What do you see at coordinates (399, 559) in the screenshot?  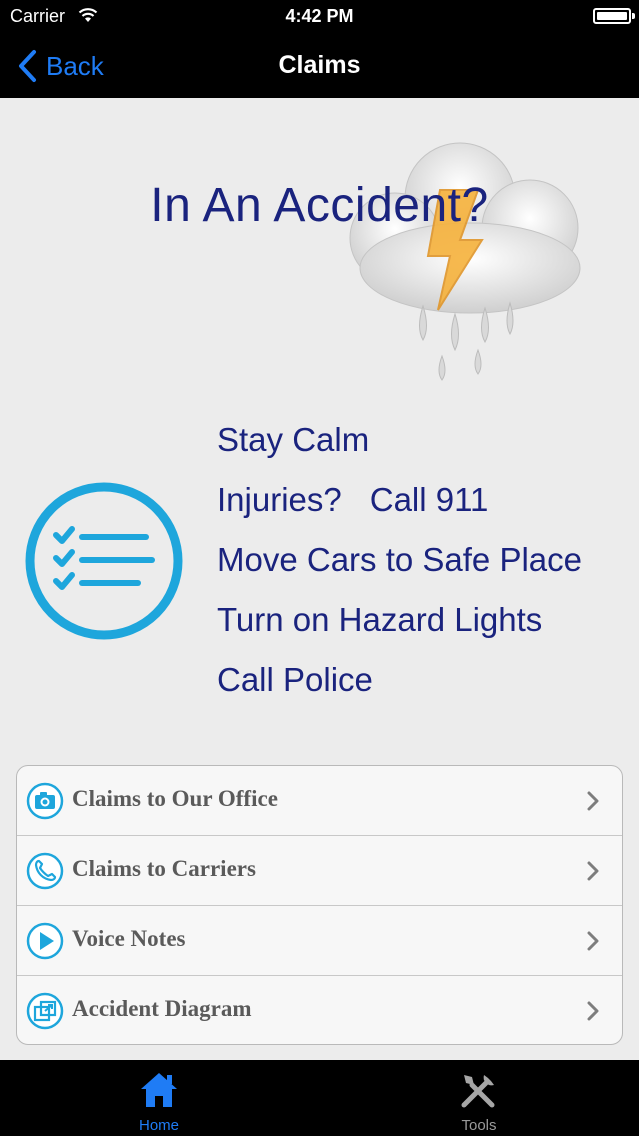 I see `tip-item: Move Cars to Safe Place` at bounding box center [399, 559].